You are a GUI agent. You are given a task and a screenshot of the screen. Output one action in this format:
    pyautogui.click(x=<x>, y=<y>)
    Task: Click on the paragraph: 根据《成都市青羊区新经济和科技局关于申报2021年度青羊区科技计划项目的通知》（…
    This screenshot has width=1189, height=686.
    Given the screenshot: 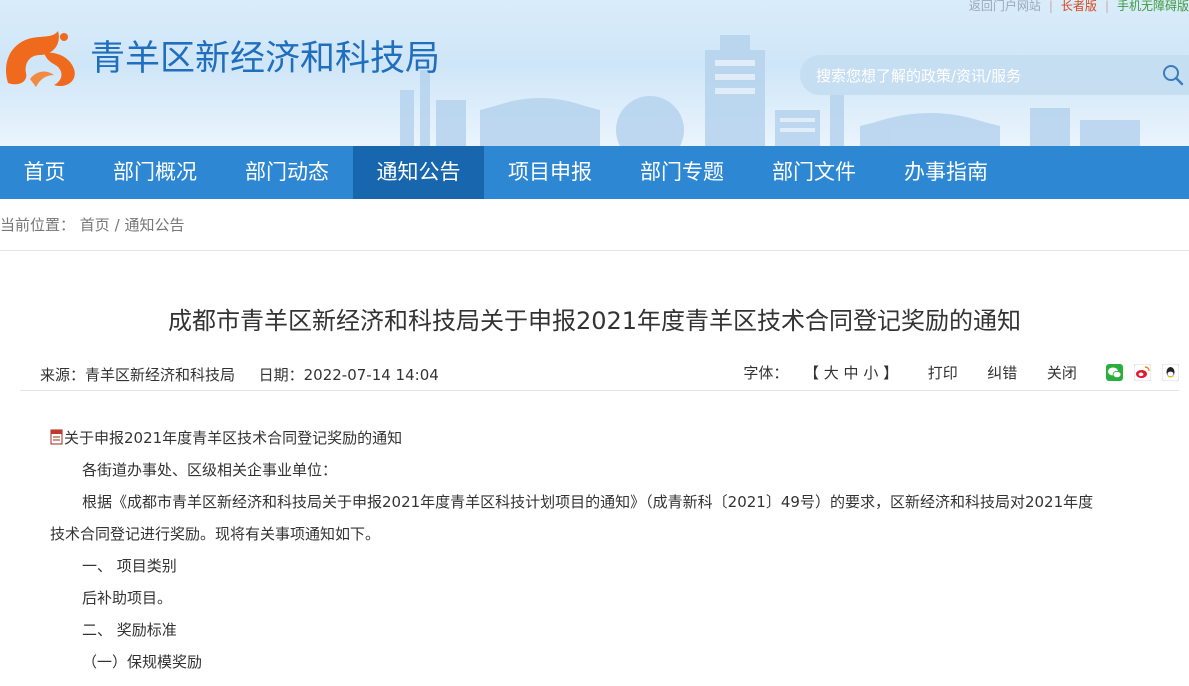 What is the action you would take?
    pyautogui.click(x=588, y=502)
    